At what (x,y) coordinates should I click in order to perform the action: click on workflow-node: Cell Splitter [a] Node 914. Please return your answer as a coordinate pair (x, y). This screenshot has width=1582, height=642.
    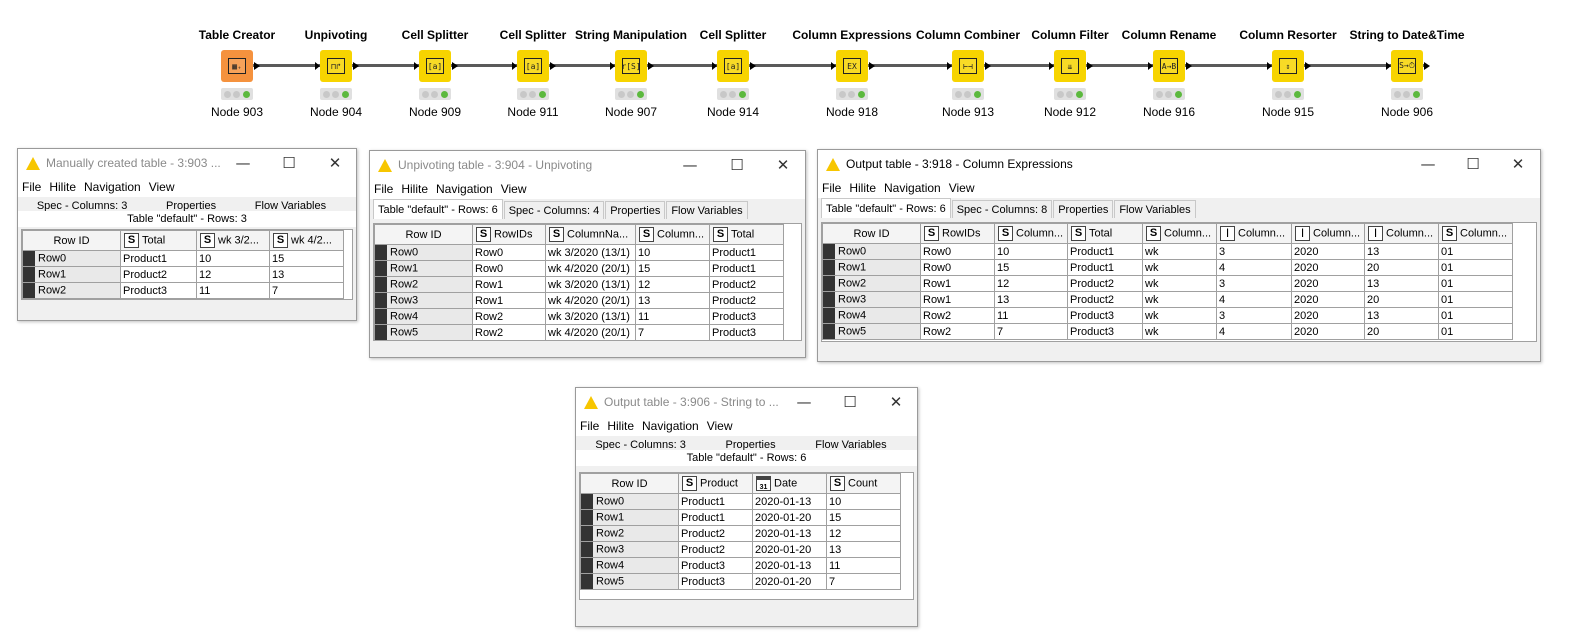
    Looking at the image, I should click on (733, 65).